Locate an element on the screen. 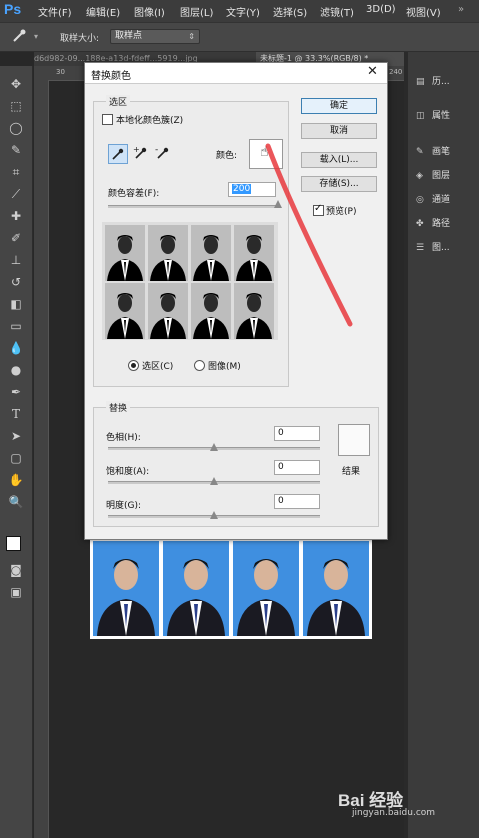 This screenshot has width=479, height=838. result-label: 结果 is located at coordinates (351, 472).